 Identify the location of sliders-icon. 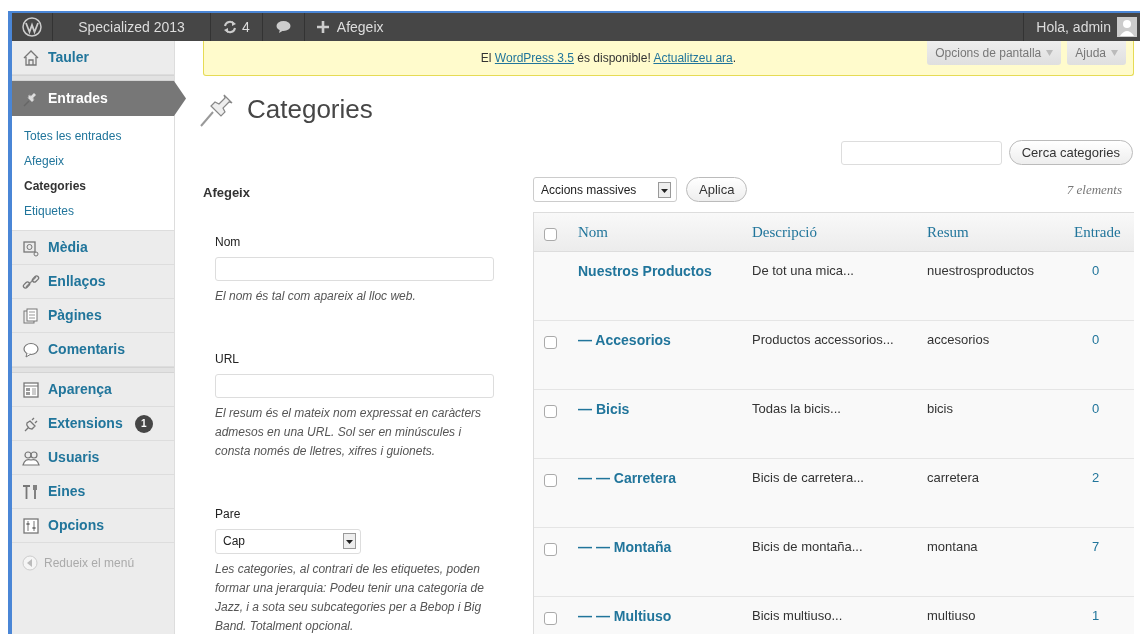
(31, 525).